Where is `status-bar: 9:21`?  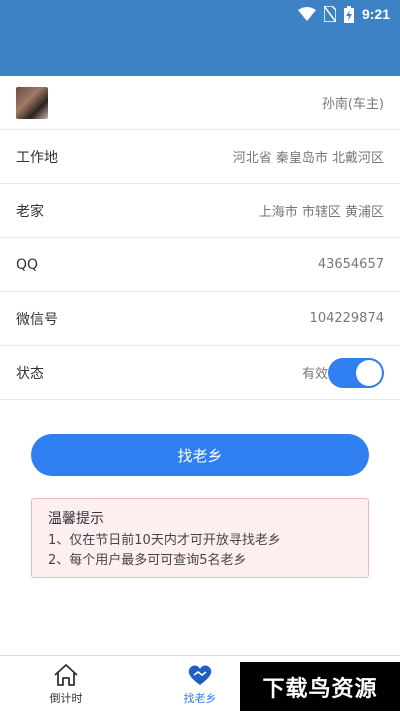 status-bar: 9:21 is located at coordinates (343, 14).